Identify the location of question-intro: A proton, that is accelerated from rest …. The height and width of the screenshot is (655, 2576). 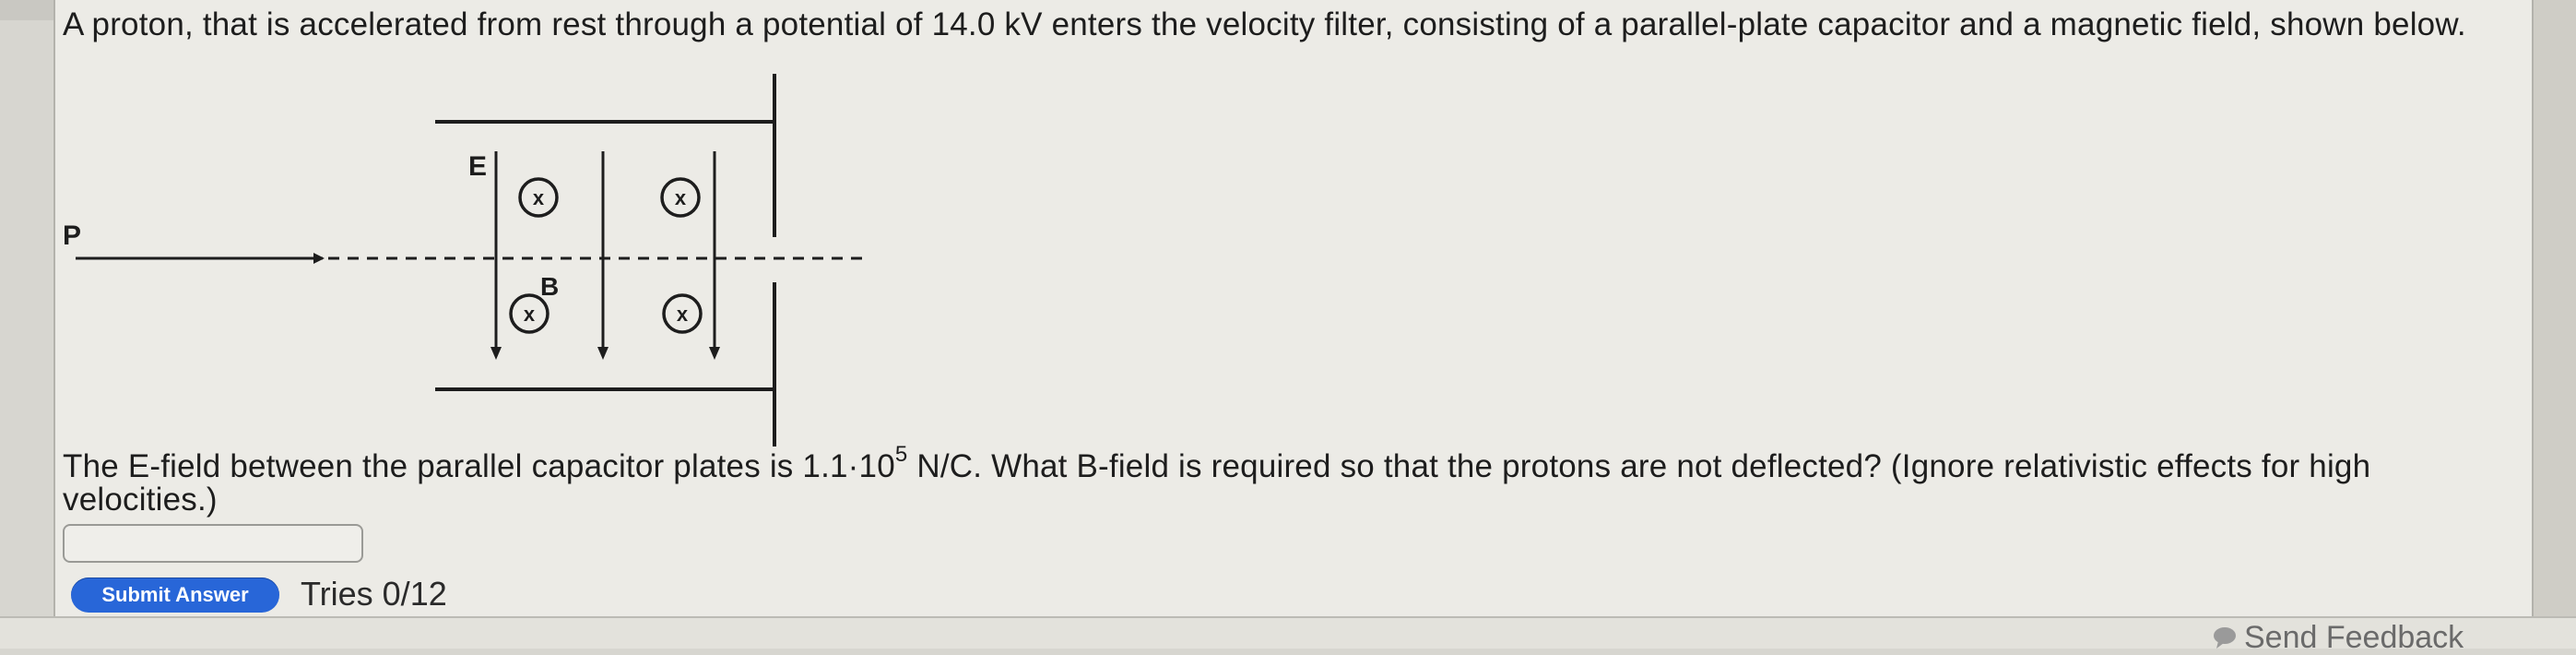
(1264, 24).